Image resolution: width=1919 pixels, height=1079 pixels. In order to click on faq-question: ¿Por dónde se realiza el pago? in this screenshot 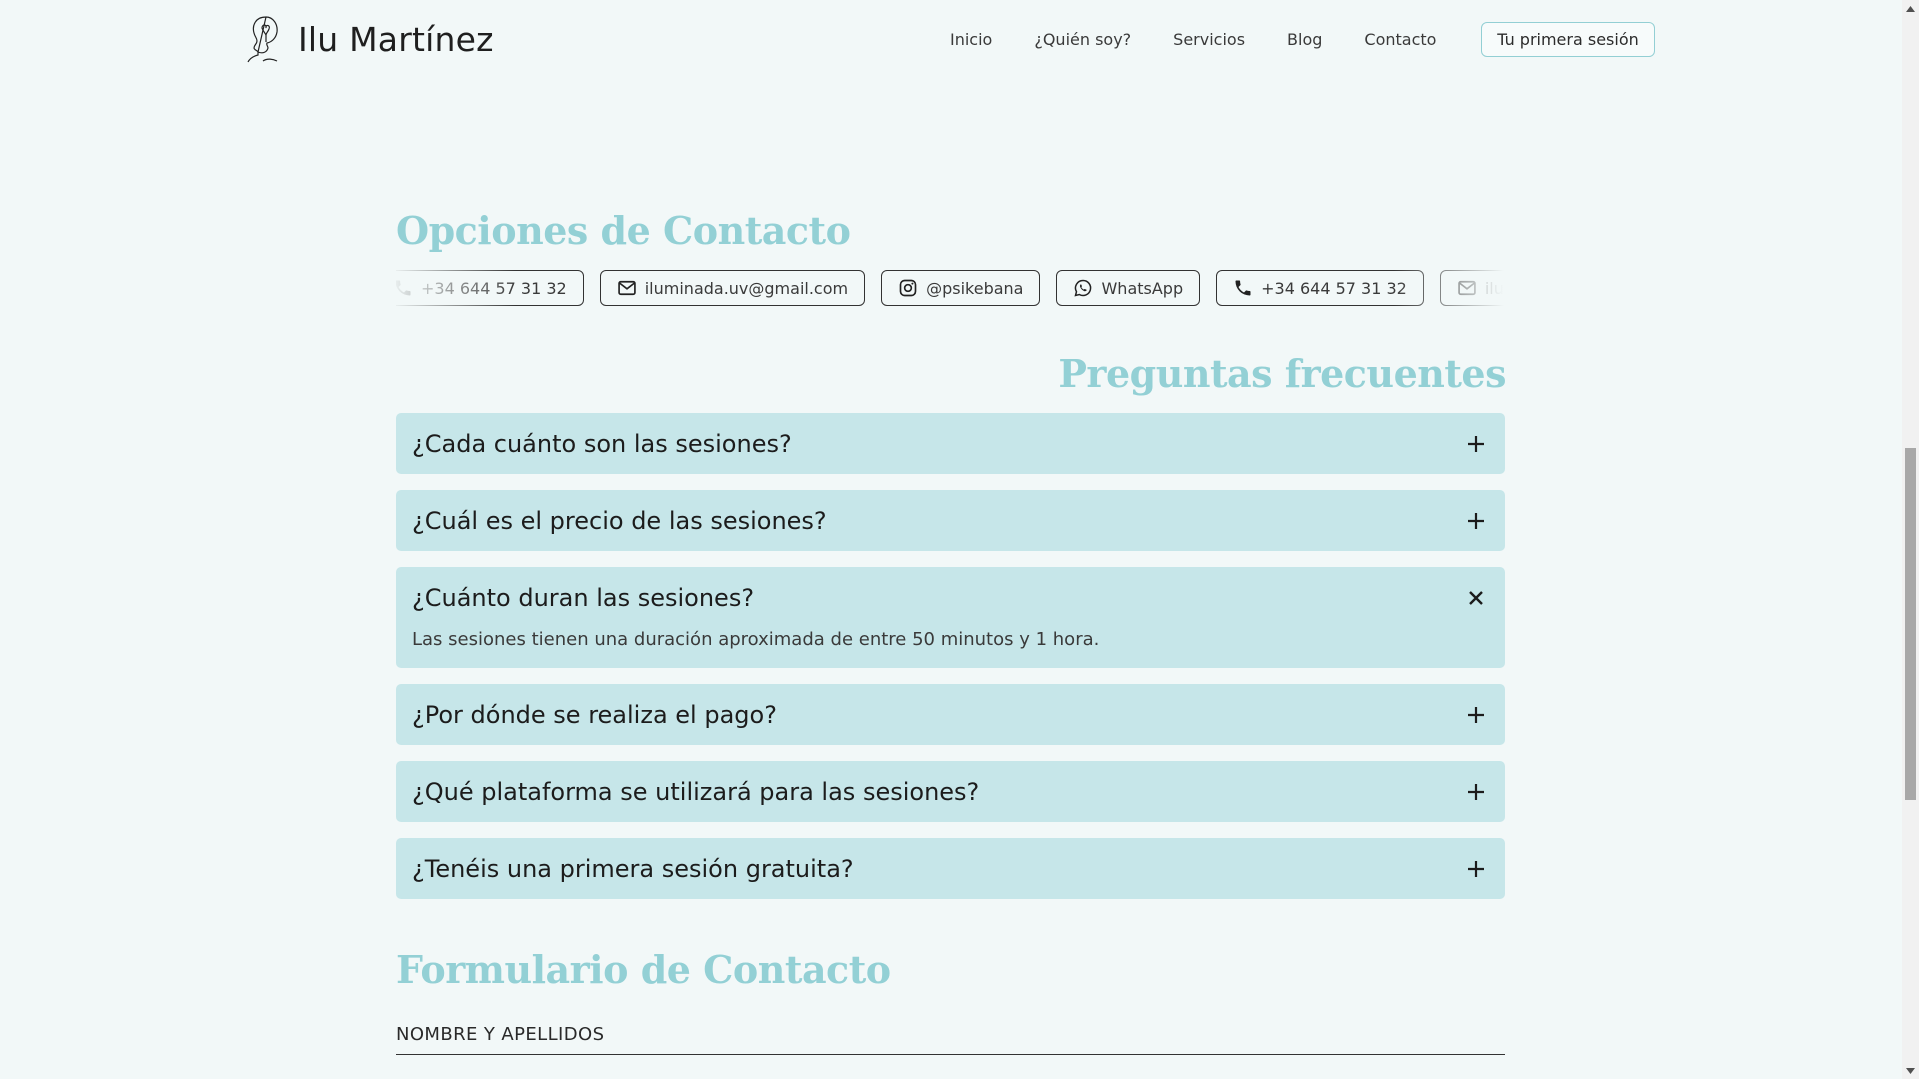, I will do `click(594, 714)`.